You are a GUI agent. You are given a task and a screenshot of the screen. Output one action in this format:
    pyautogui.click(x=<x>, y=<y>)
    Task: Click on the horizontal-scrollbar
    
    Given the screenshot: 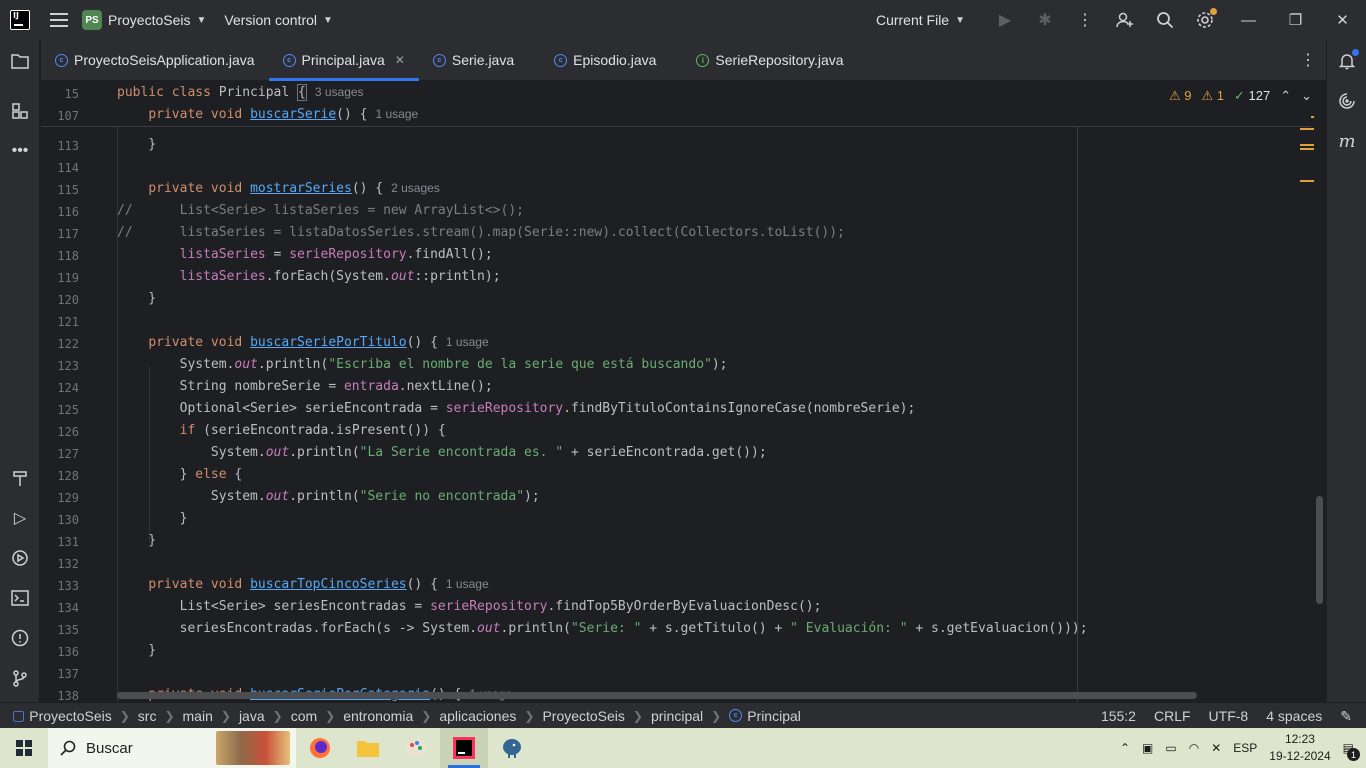 What is the action you would take?
    pyautogui.click(x=657, y=695)
    